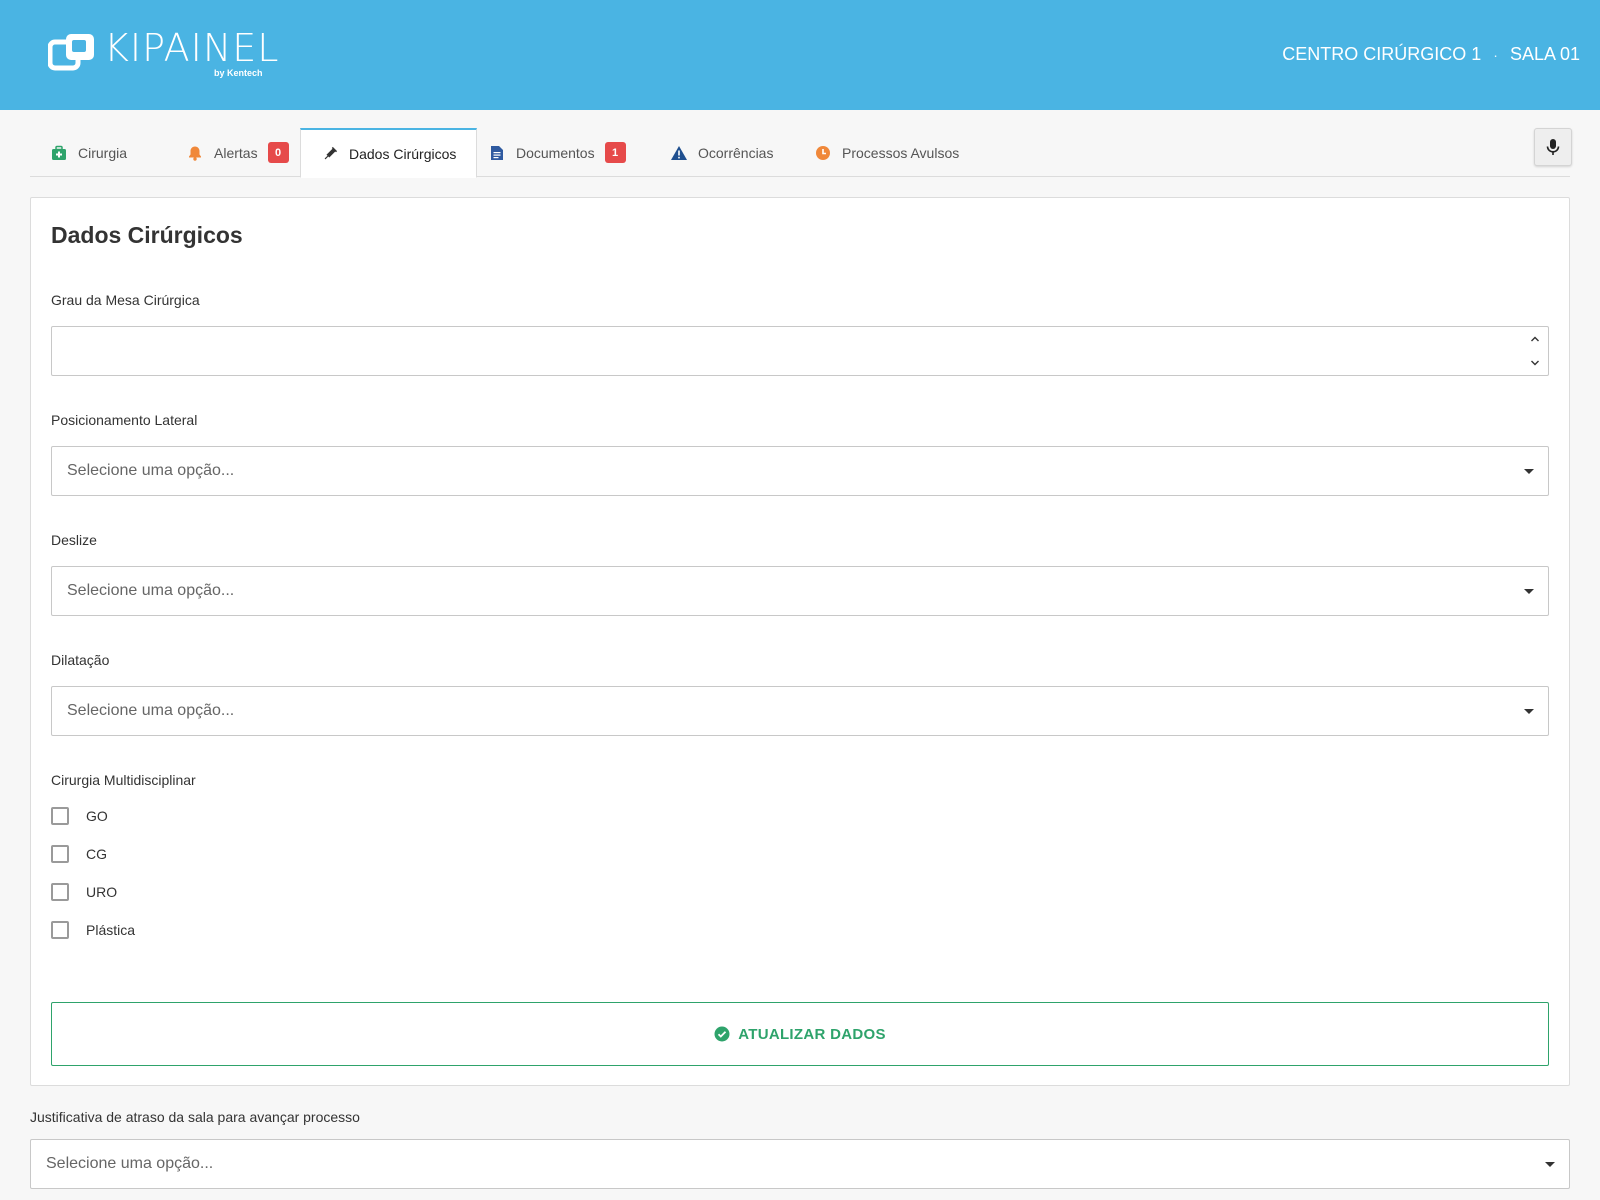  Describe the element at coordinates (96, 854) in the screenshot. I see `checkbox-label: CG` at that location.